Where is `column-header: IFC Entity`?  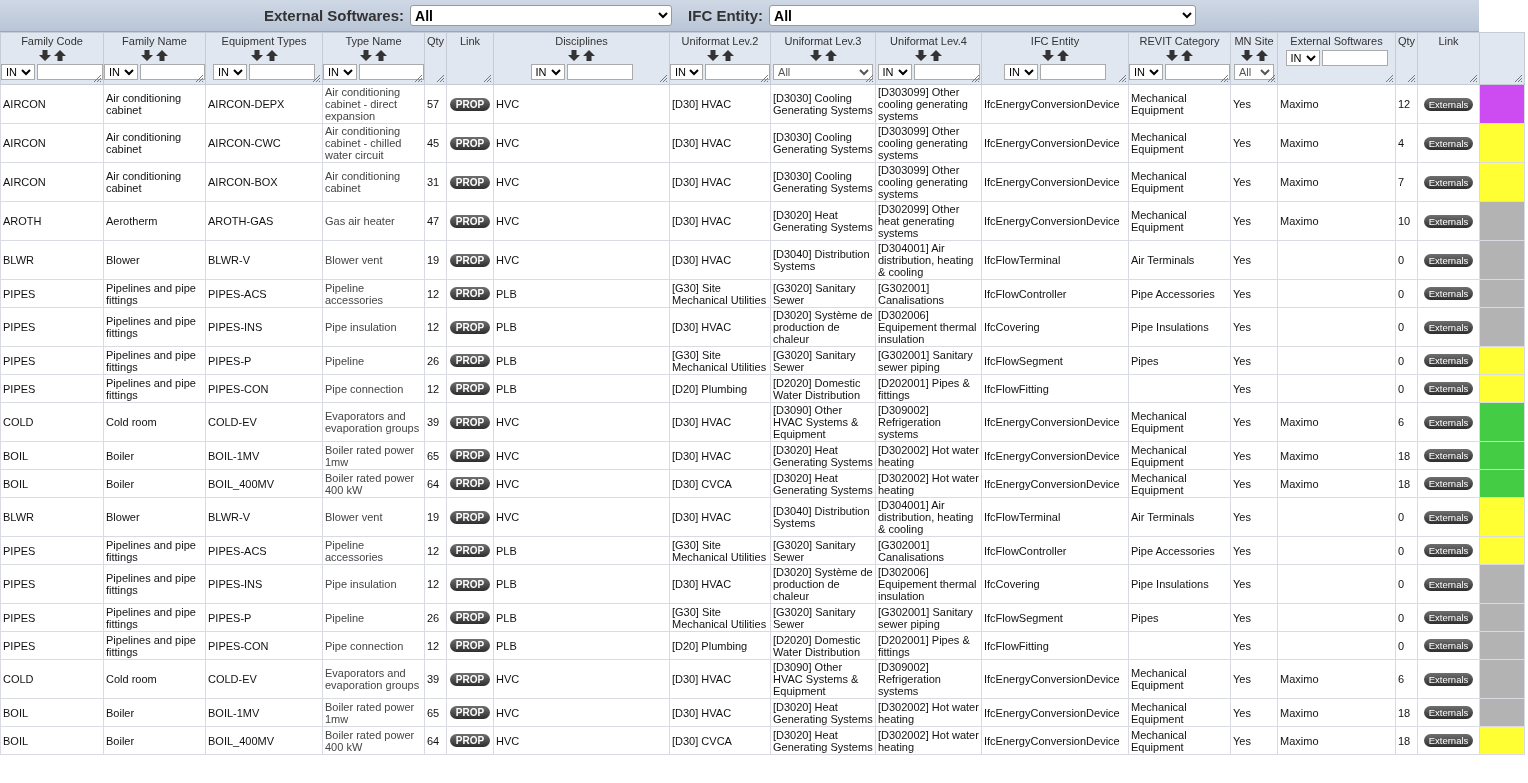
column-header: IFC Entity is located at coordinates (1055, 41).